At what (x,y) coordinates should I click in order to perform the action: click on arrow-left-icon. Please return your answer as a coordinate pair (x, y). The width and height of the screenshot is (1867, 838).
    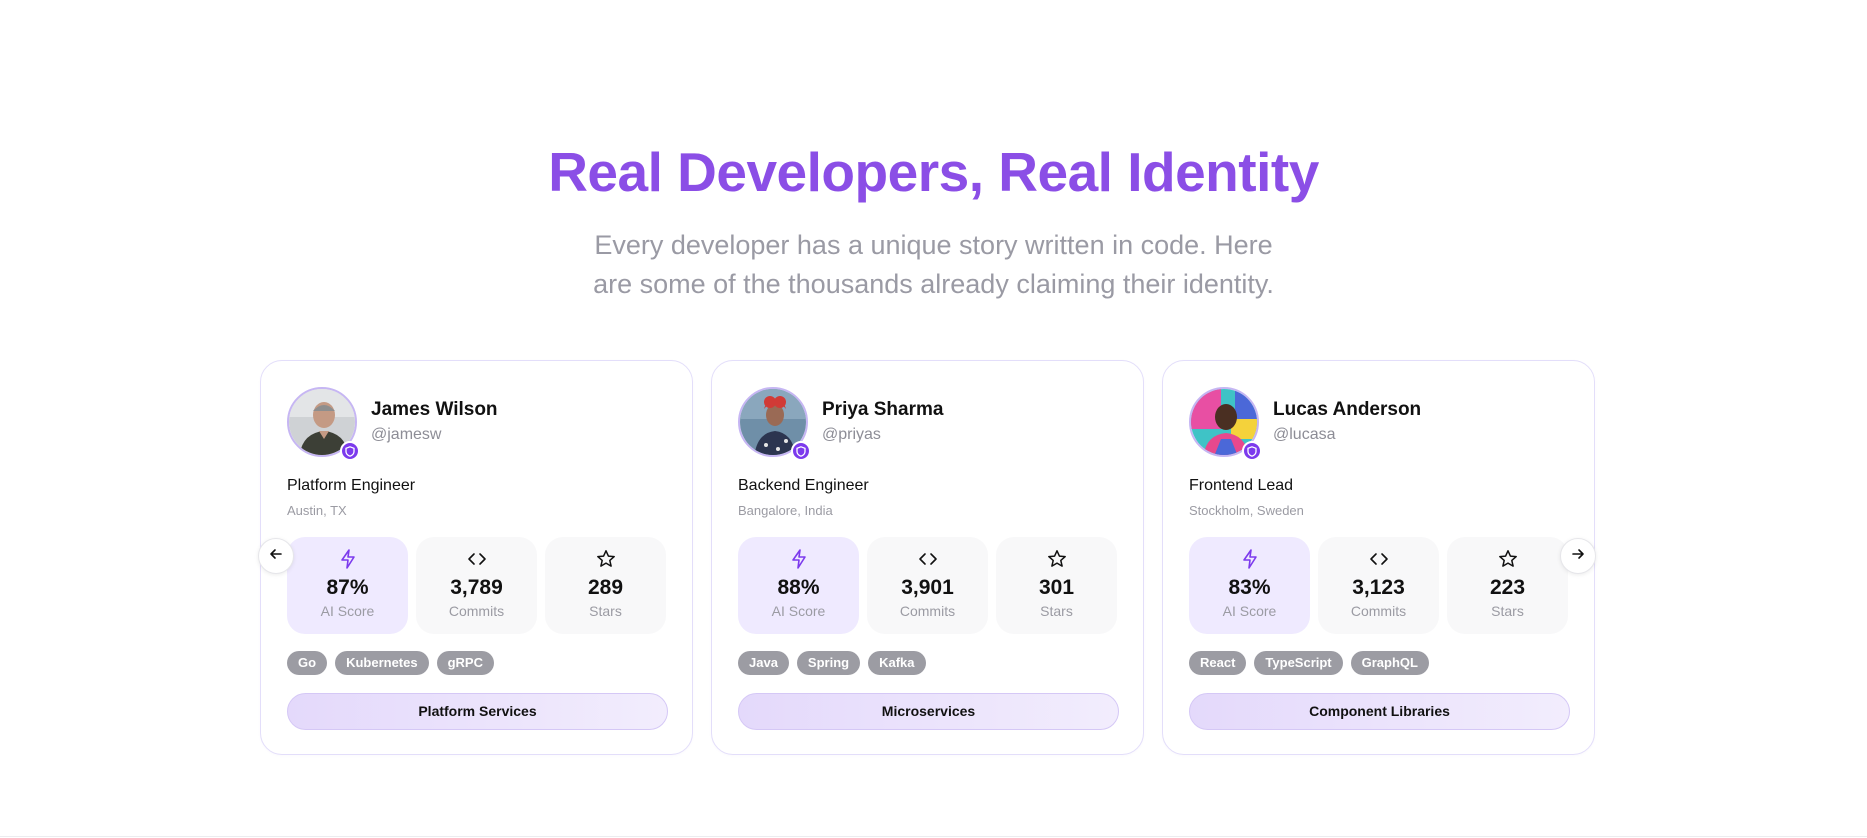
    Looking at the image, I should click on (276, 556).